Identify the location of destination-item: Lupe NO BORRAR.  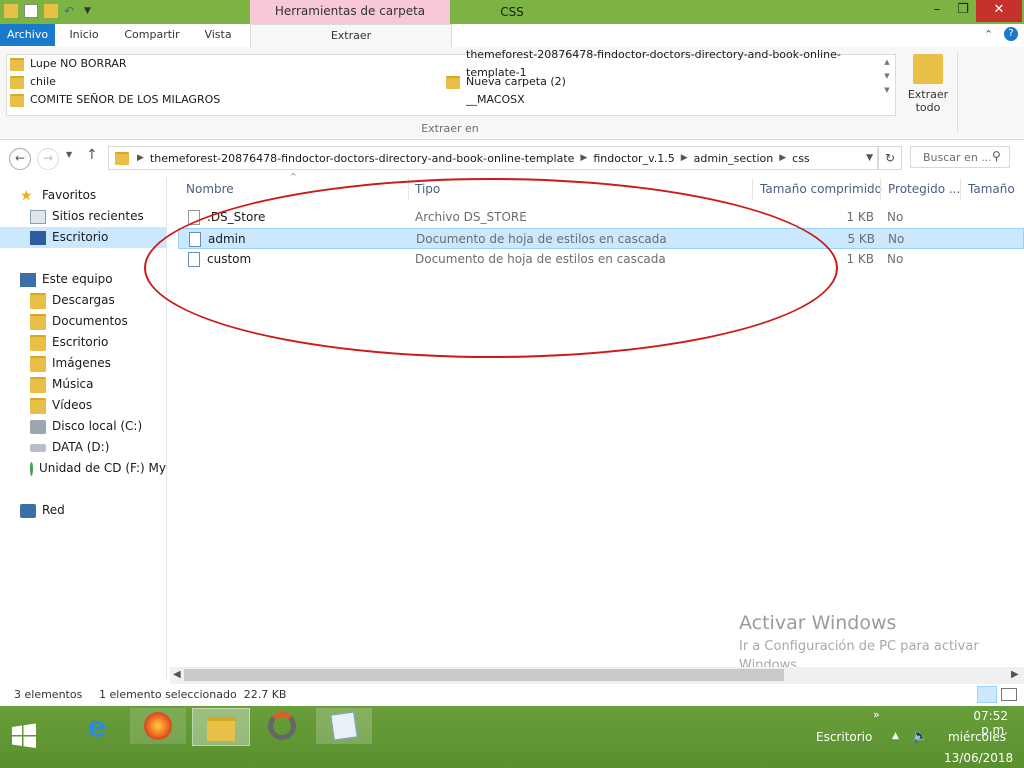
(220, 64).